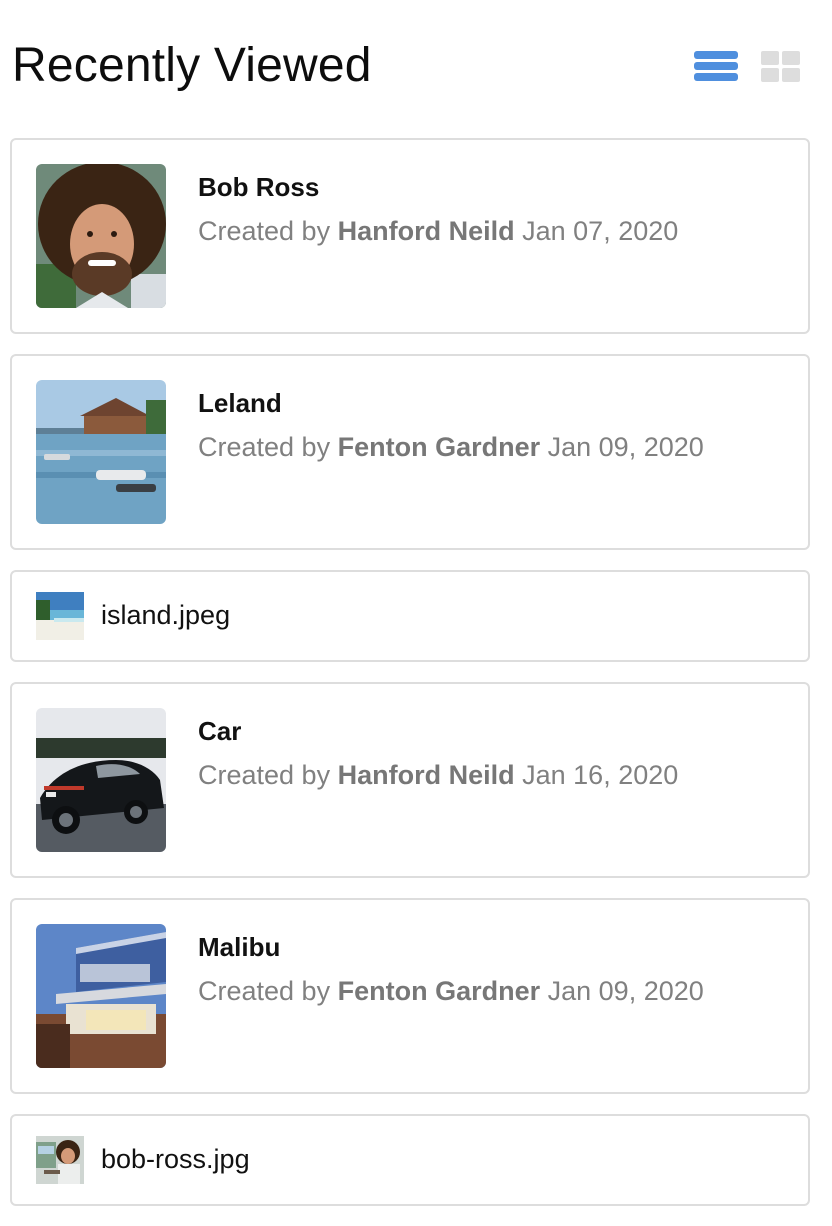 The width and height of the screenshot is (832, 1226). Describe the element at coordinates (101, 996) in the screenshot. I see `modern-house-thumbnail` at that location.